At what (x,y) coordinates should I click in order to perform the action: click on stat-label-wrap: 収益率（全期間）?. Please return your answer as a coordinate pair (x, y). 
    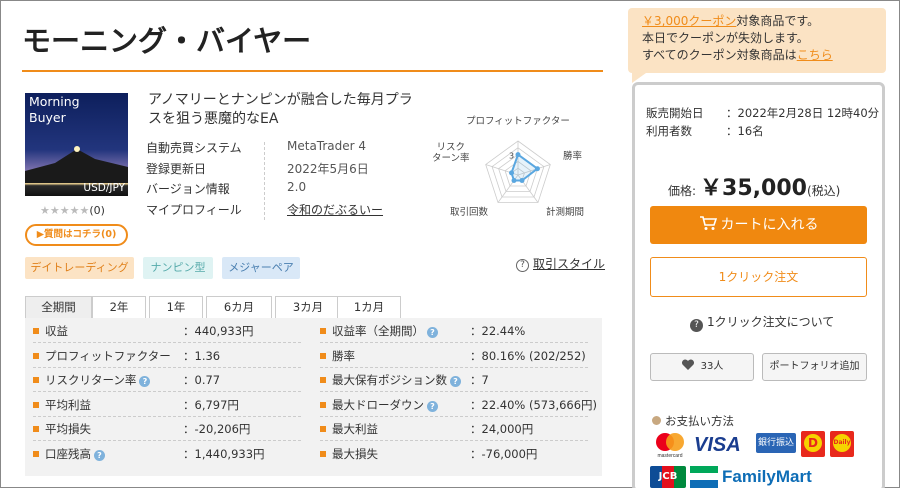
    Looking at the image, I should click on (385, 331).